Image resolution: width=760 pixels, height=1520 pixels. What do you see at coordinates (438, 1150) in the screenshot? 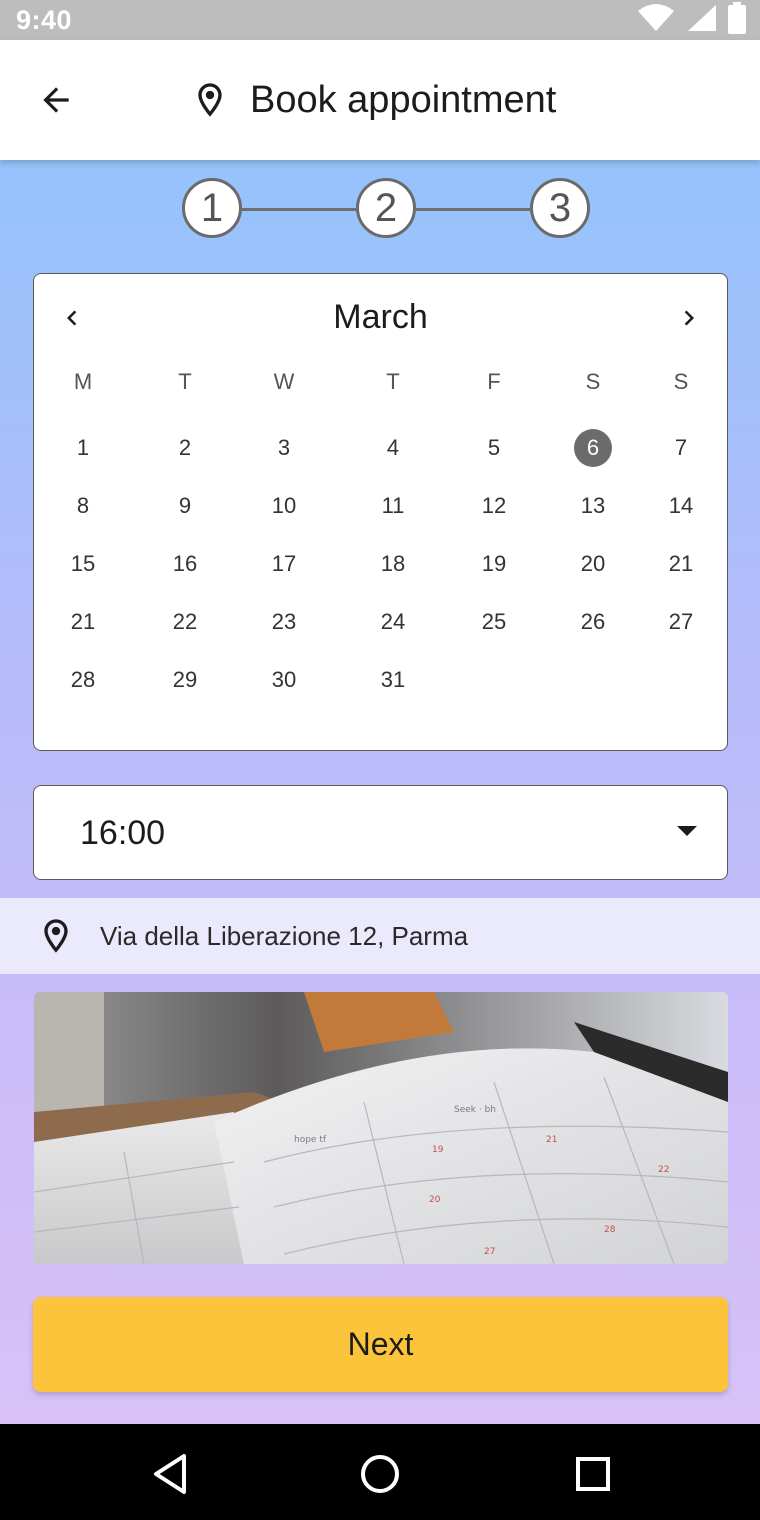
I see `svg-text: 19` at bounding box center [438, 1150].